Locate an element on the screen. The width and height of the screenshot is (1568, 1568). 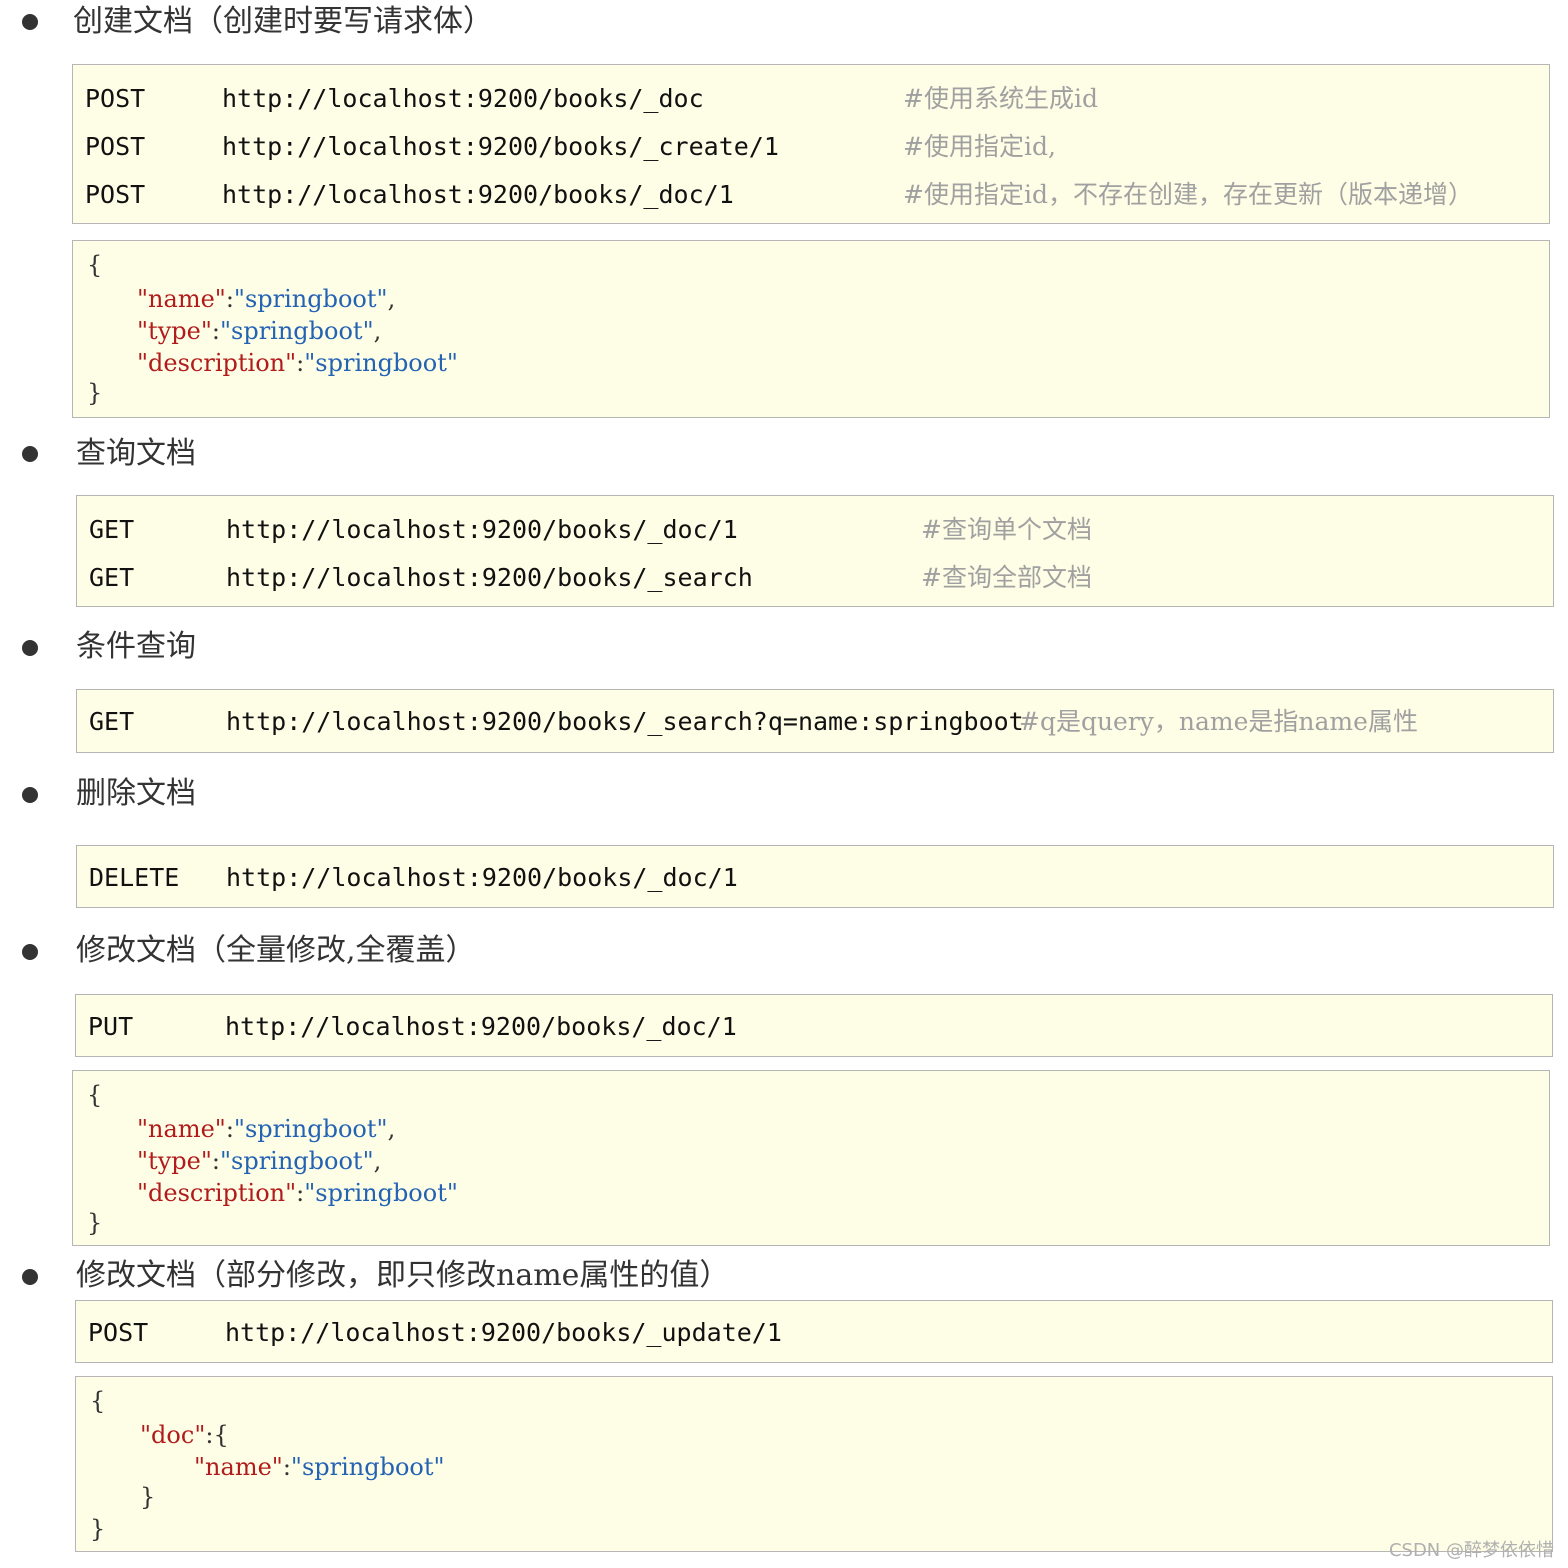
request-comment: #使用系统生成id is located at coordinates (1000, 98).